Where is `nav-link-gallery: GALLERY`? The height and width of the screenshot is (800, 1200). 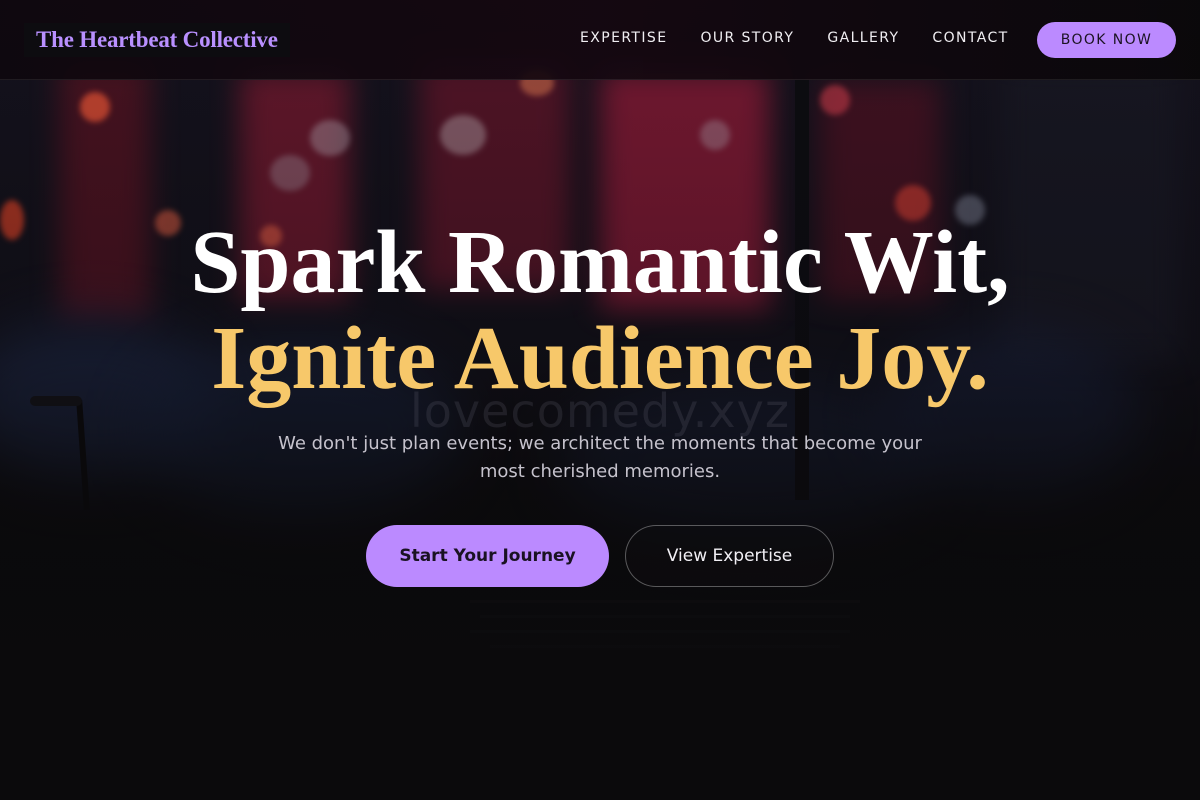 nav-link-gallery: GALLERY is located at coordinates (863, 38).